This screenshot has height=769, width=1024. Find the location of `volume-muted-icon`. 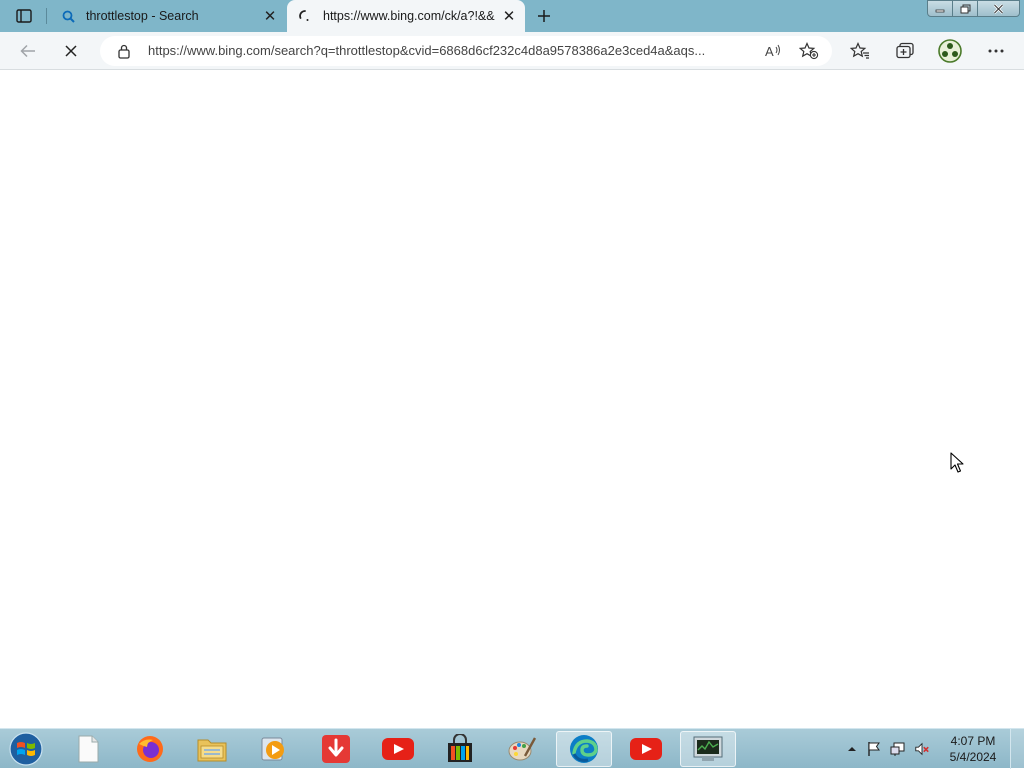

volume-muted-icon is located at coordinates (922, 749).